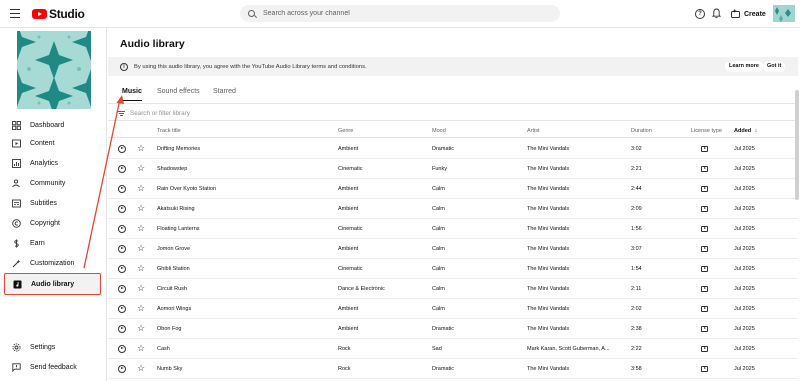 The width and height of the screenshot is (800, 381). What do you see at coordinates (15, 14) in the screenshot?
I see `menu-icon` at bounding box center [15, 14].